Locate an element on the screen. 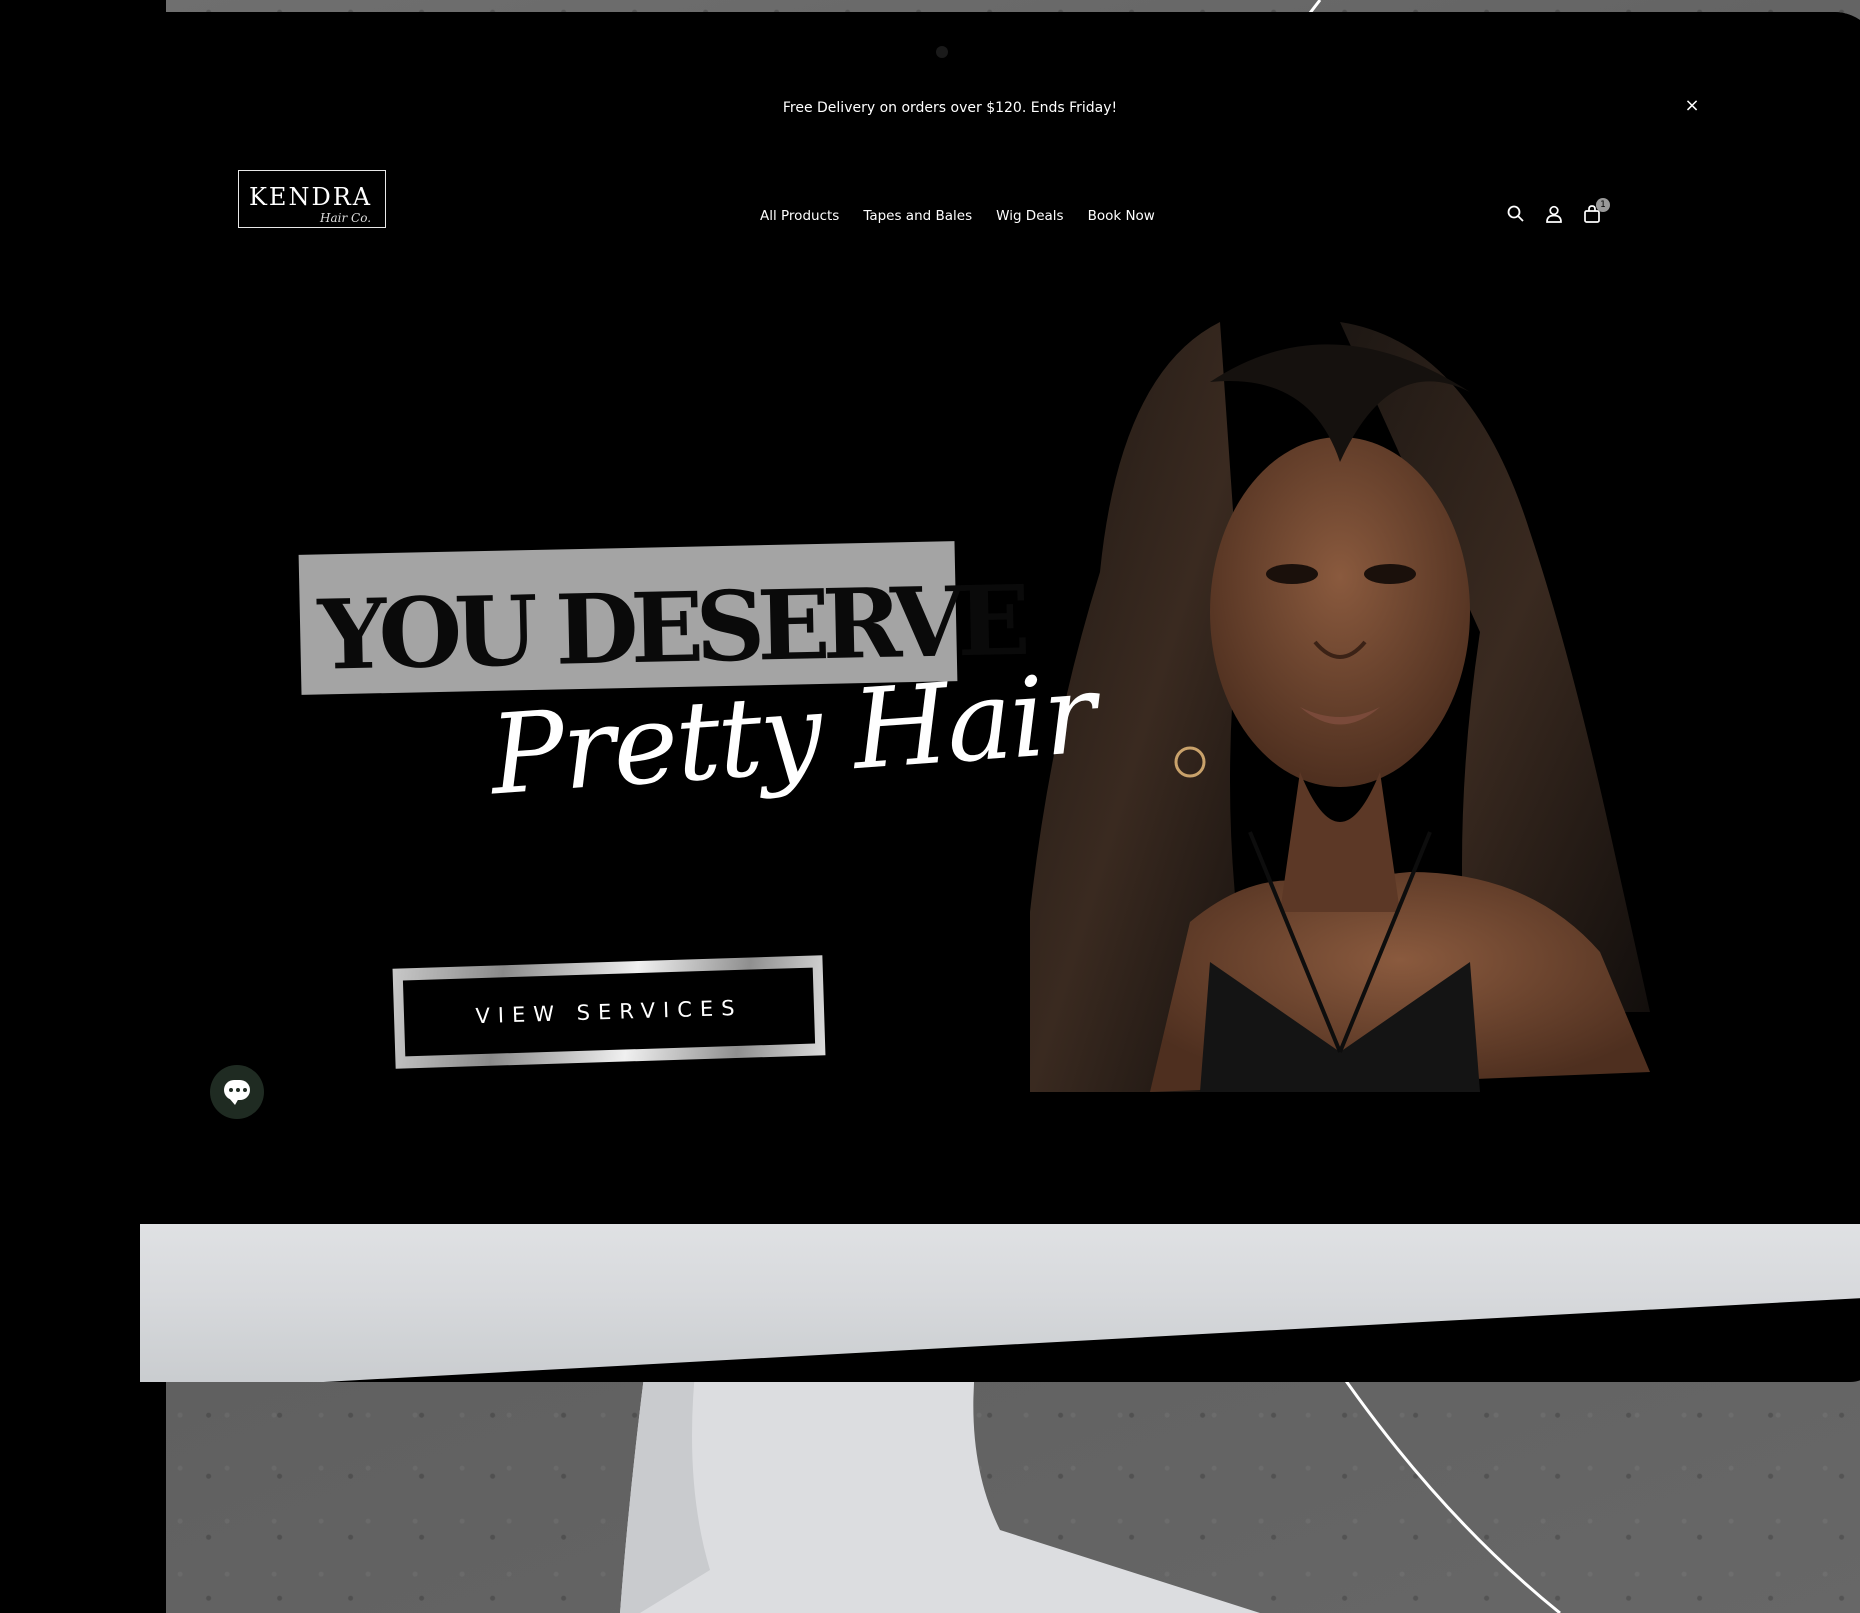 The height and width of the screenshot is (1613, 1860). brand-logo: KENDRA Hair Co. is located at coordinates (312, 199).